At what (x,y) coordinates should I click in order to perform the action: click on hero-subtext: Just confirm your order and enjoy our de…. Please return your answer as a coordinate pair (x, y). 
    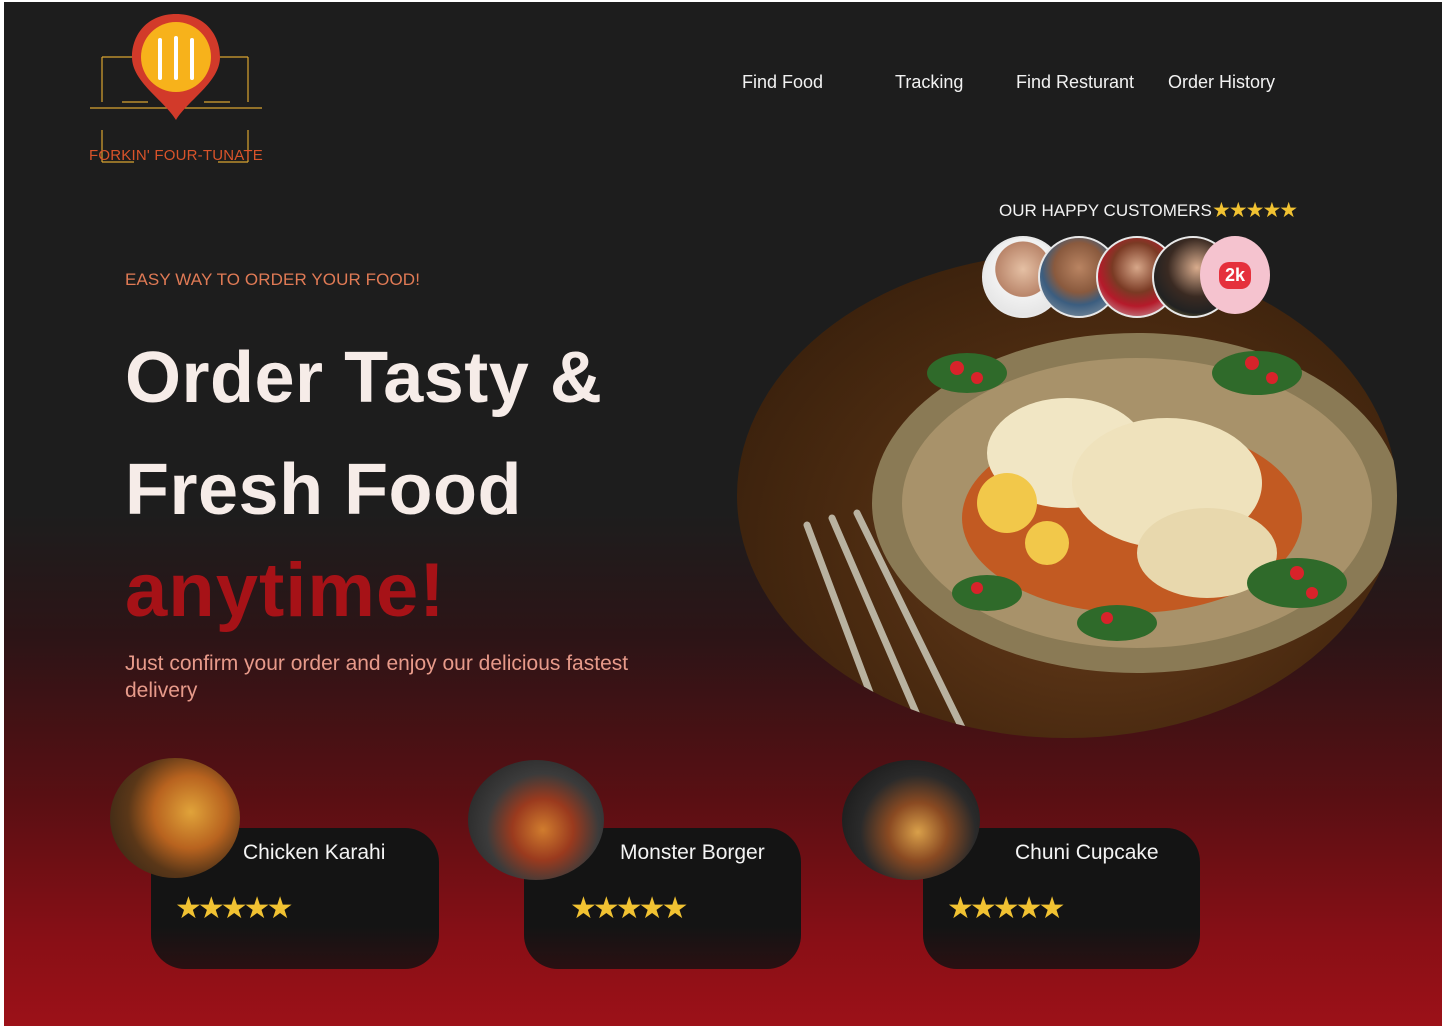
    Looking at the image, I should click on (377, 677).